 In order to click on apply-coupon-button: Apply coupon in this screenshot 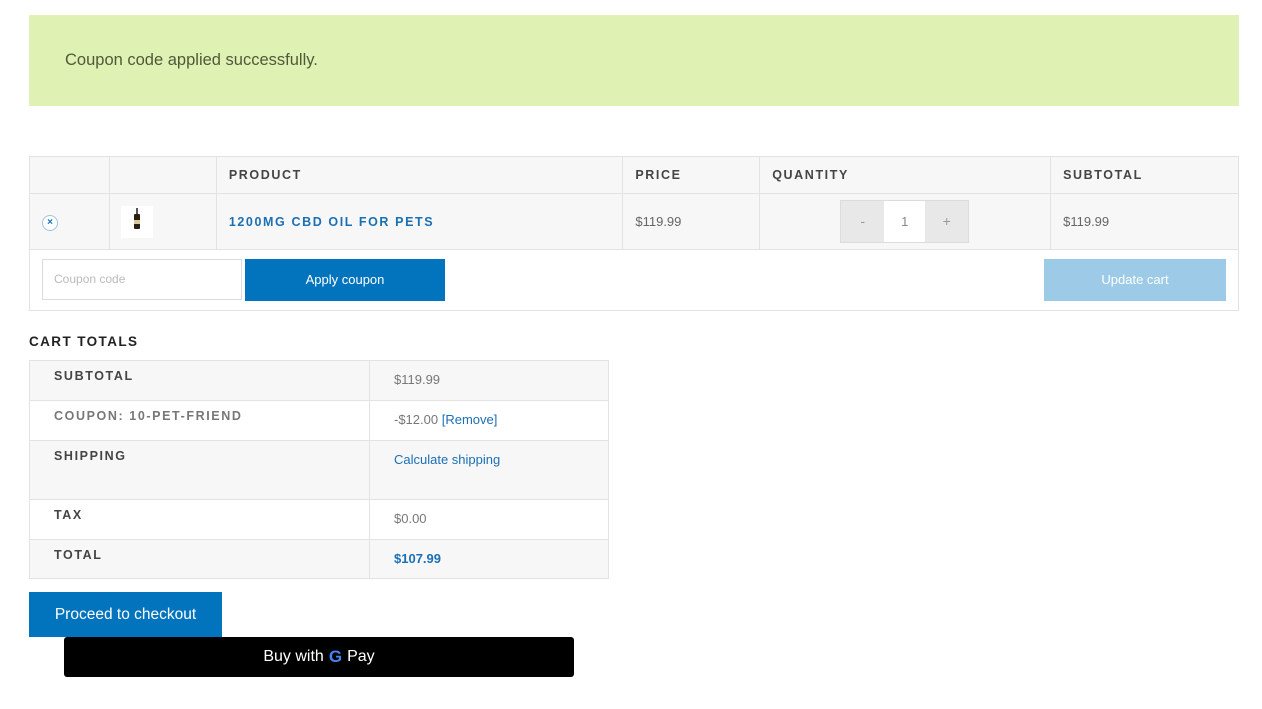, I will do `click(345, 280)`.